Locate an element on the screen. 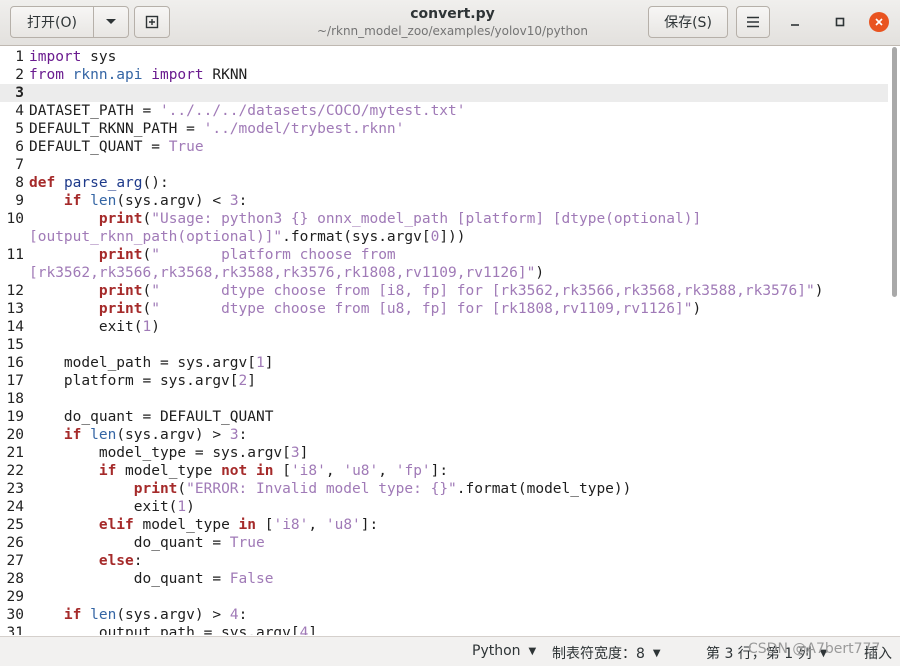 Image resolution: width=900 pixels, height=666 pixels. open-menu-button is located at coordinates (111, 22).